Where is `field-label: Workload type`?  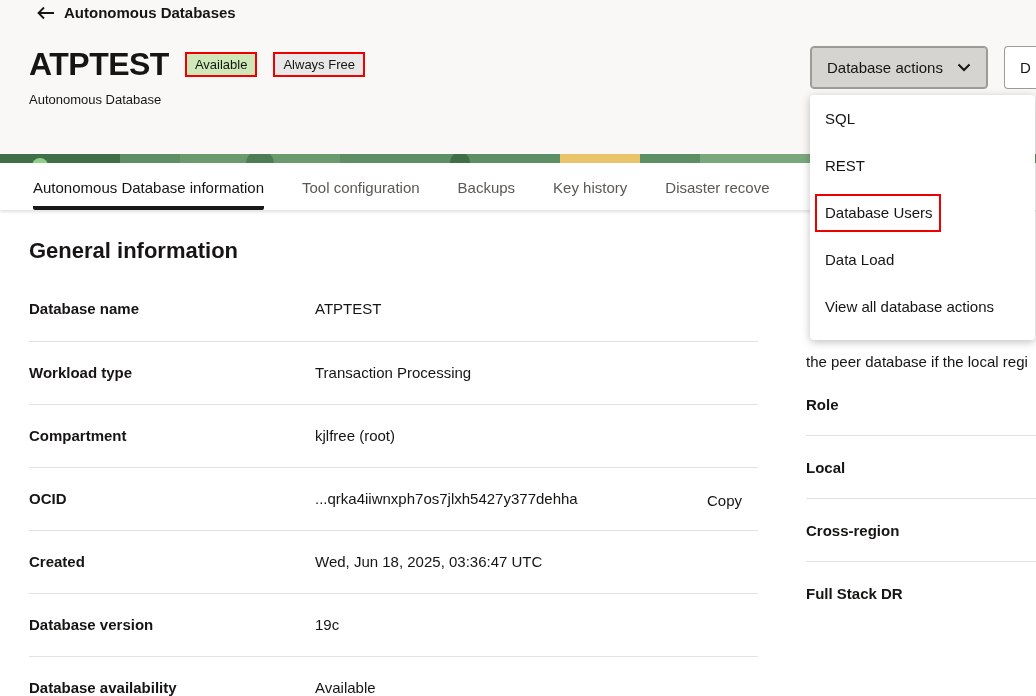
field-label: Workload type is located at coordinates (81, 373).